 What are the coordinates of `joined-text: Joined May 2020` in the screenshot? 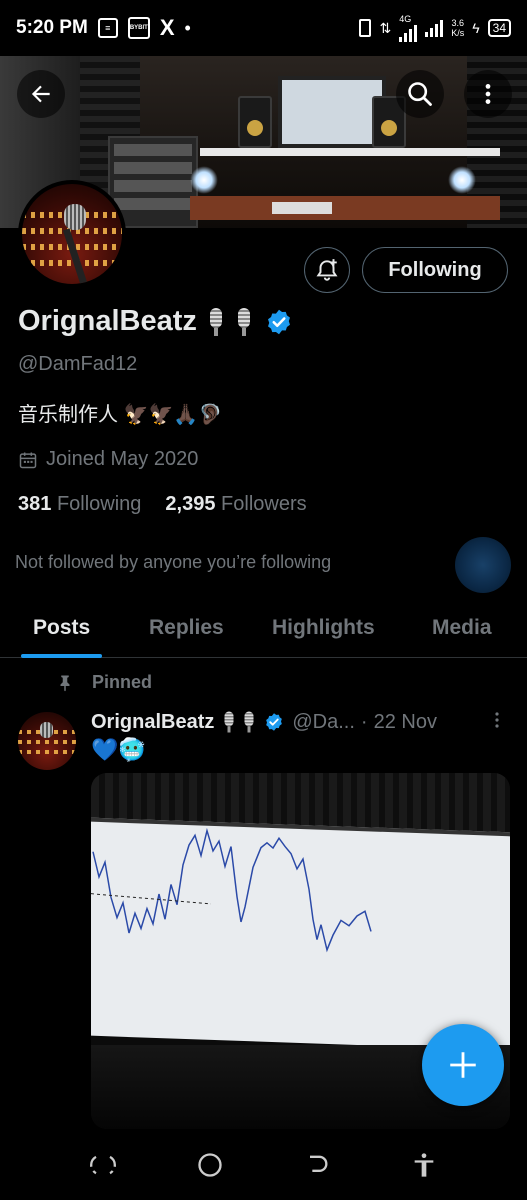 It's located at (122, 459).